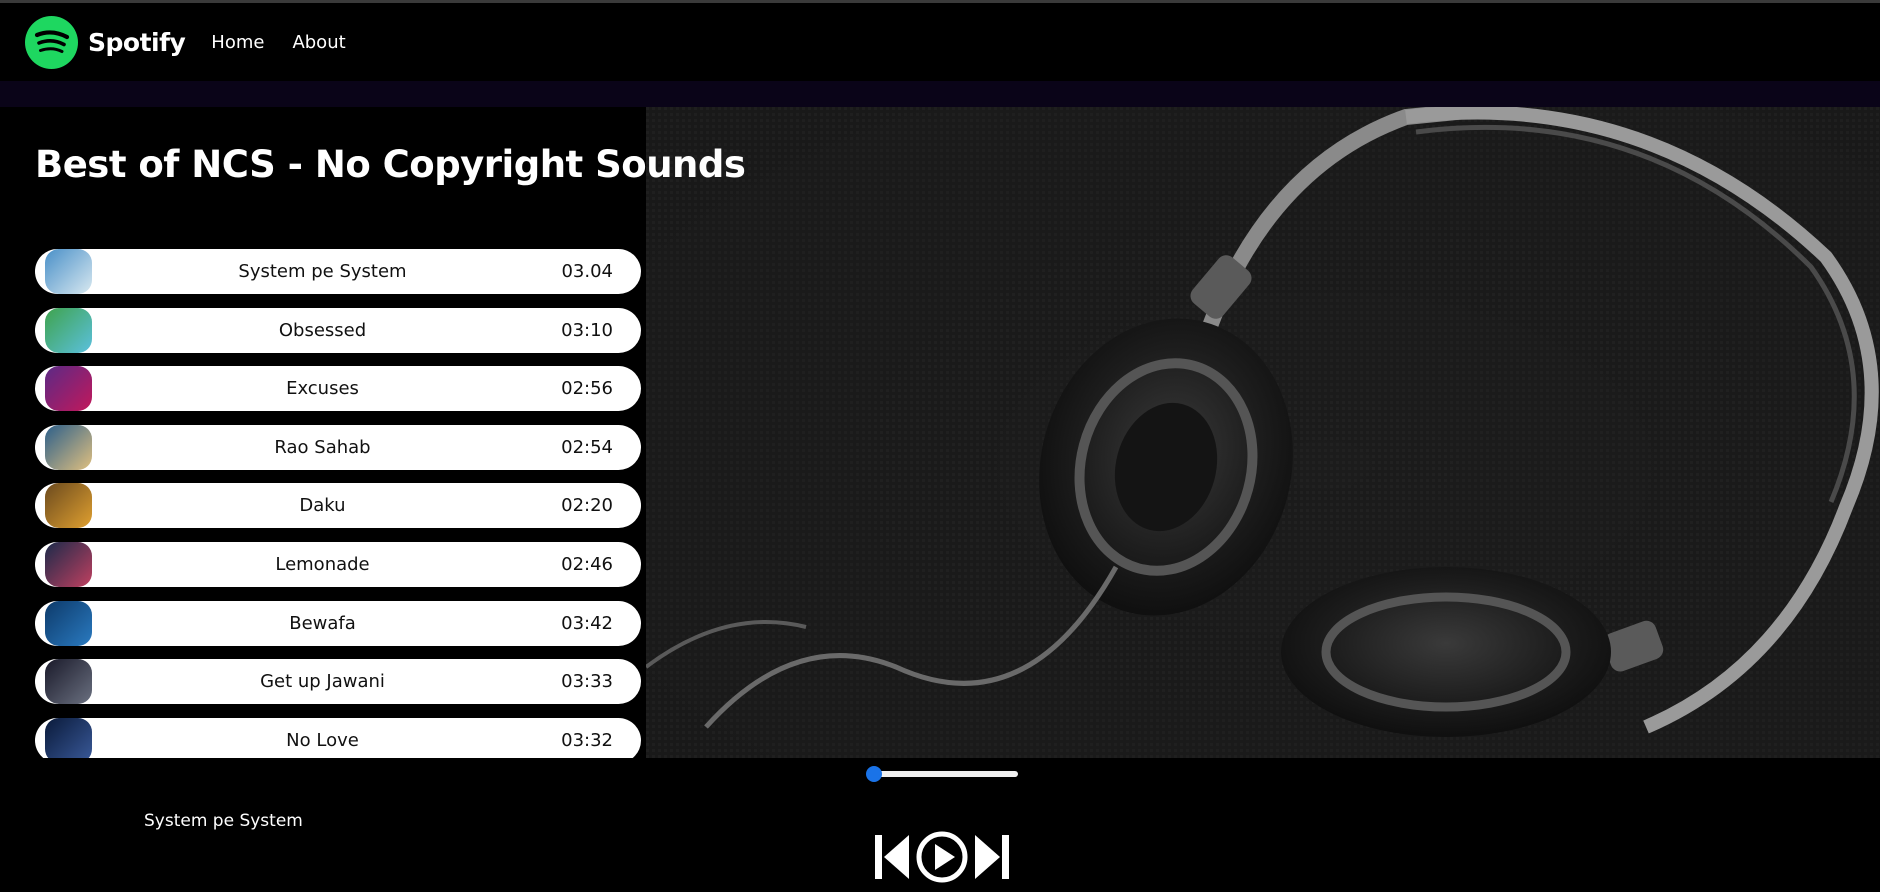  I want to click on play-icon, so click(942, 857).